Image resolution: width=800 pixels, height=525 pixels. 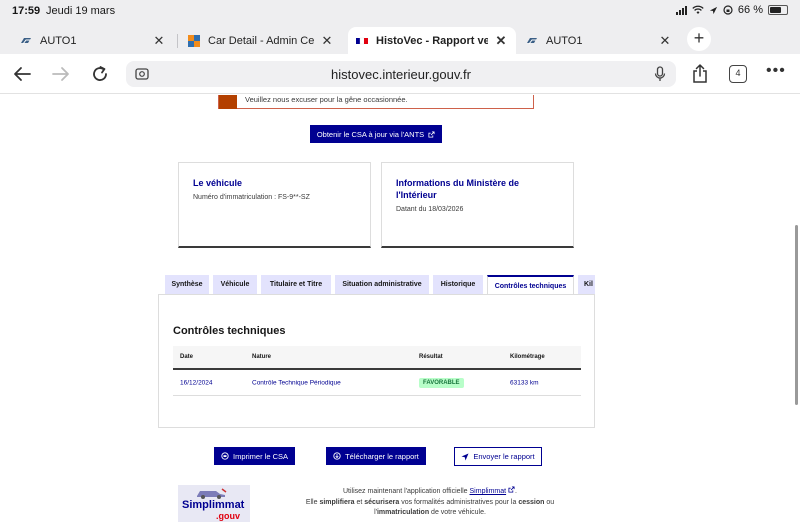 What do you see at coordinates (488, 491) in the screenshot?
I see `simplimmat-link: Simplimmat` at bounding box center [488, 491].